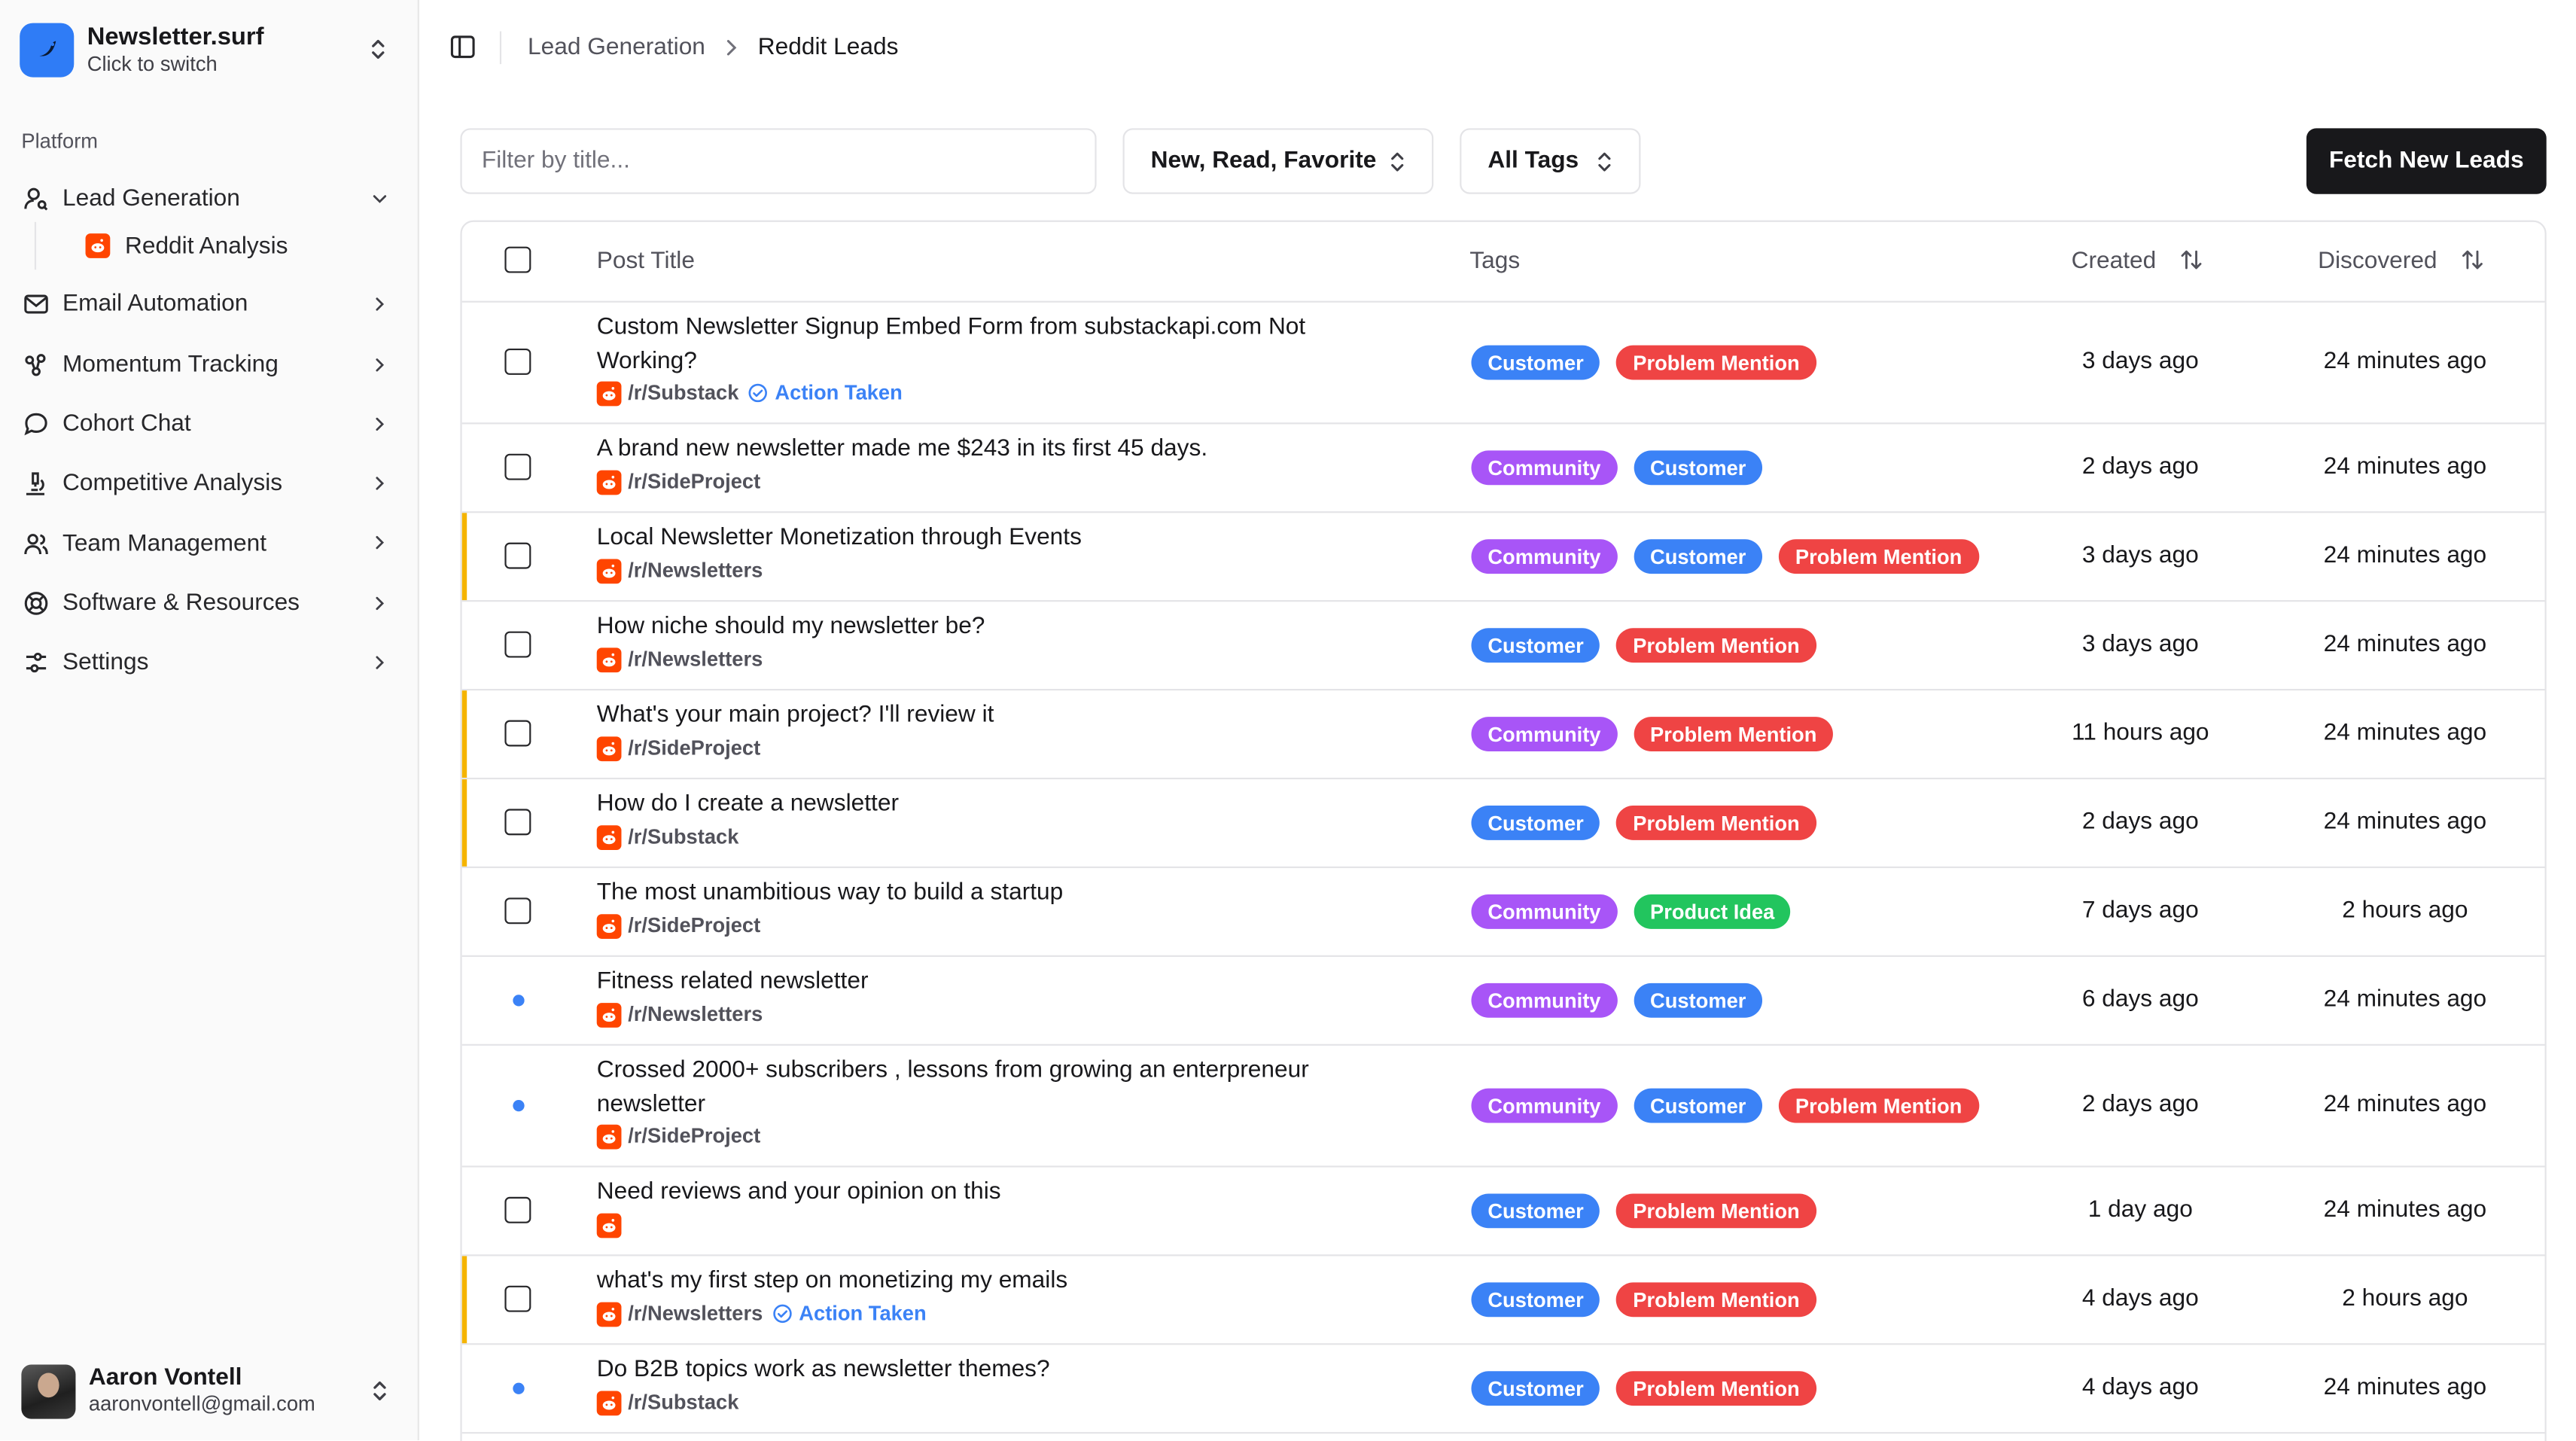 The width and height of the screenshot is (2576, 1441). What do you see at coordinates (2426, 161) in the screenshot?
I see `fetch-new-leads-button: Fetch New Leads` at bounding box center [2426, 161].